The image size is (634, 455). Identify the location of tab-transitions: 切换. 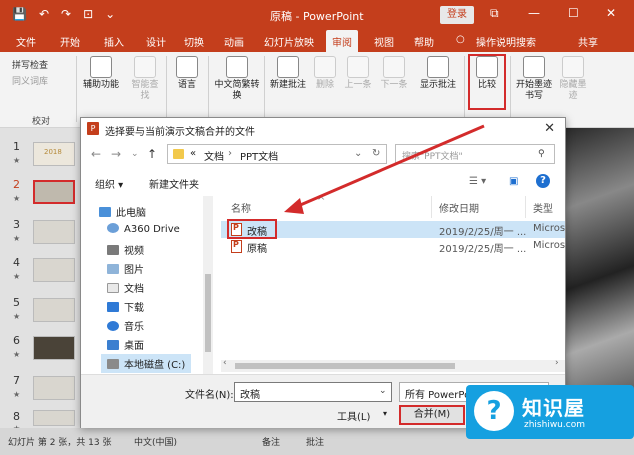
(194, 41).